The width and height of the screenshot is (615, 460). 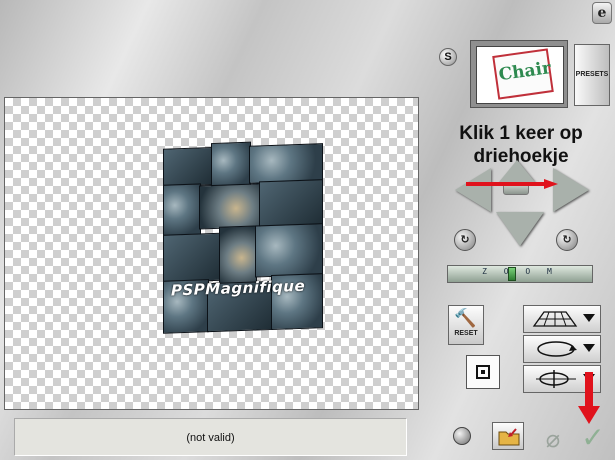 I want to click on thumbnail-card: Chair, so click(x=523, y=74).